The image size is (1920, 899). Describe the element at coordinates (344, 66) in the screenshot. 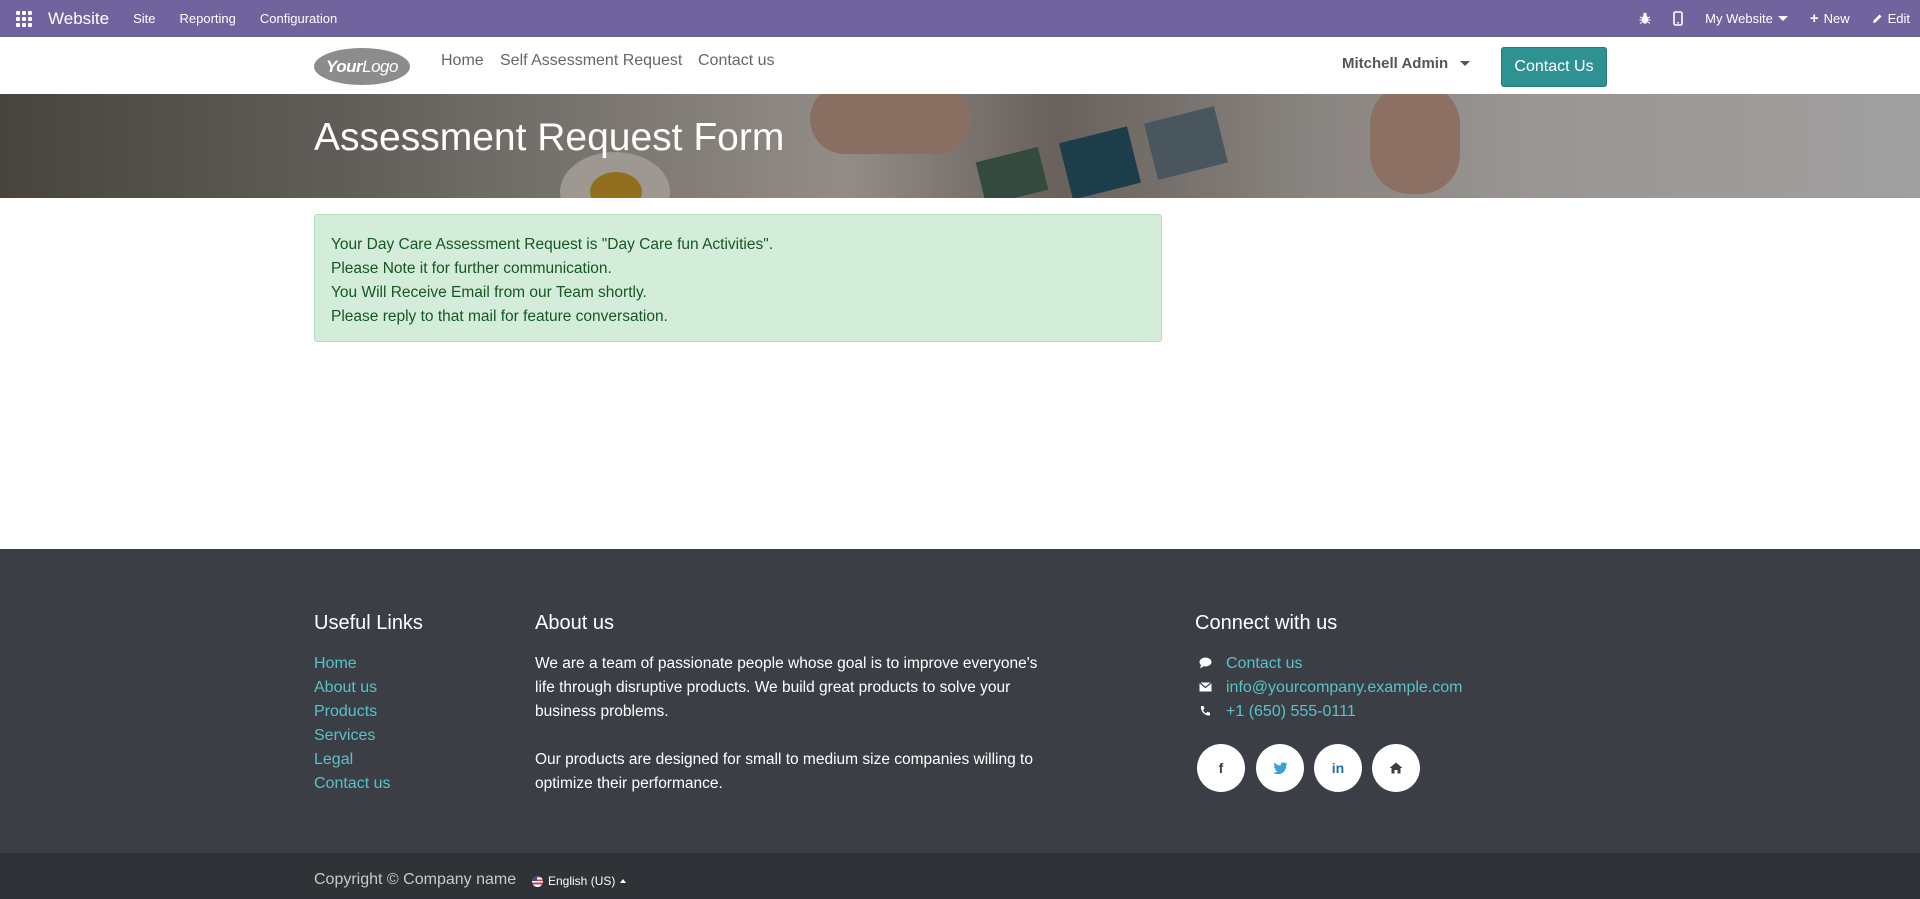

I see `logo-bold-text: Your` at that location.